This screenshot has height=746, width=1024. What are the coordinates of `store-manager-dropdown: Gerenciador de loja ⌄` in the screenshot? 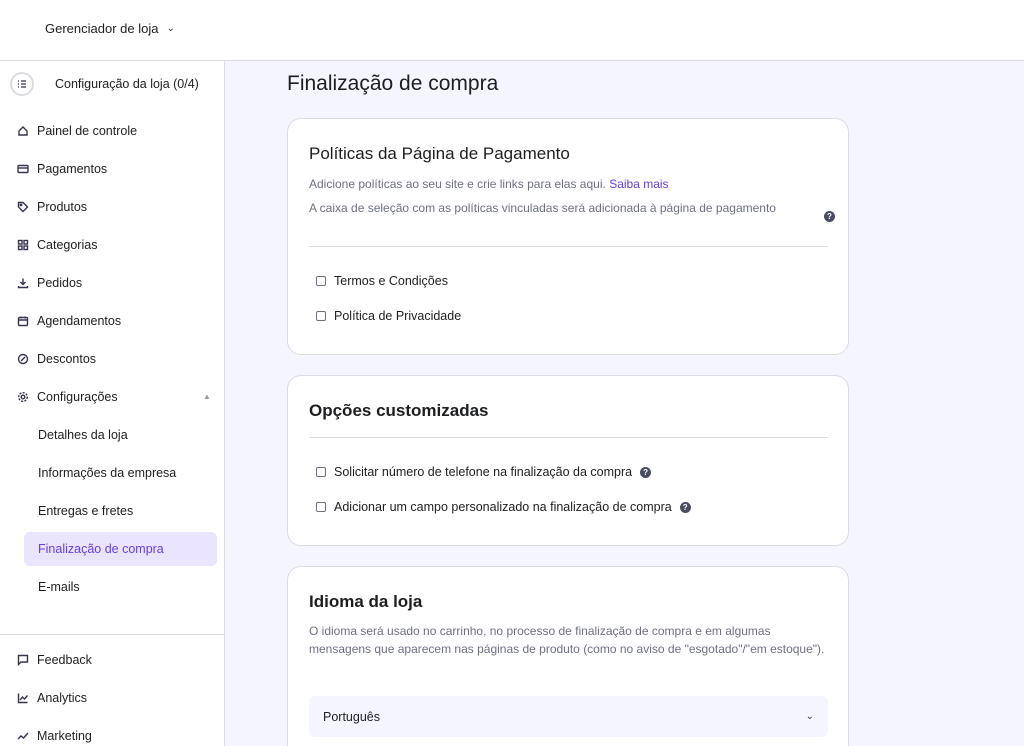 It's located at (110, 28).